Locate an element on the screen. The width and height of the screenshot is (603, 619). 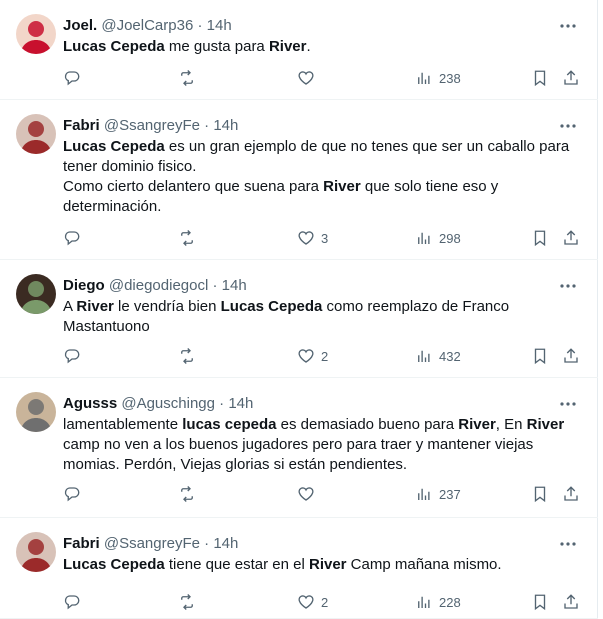
likes-count: 2 is located at coordinates (325, 602).